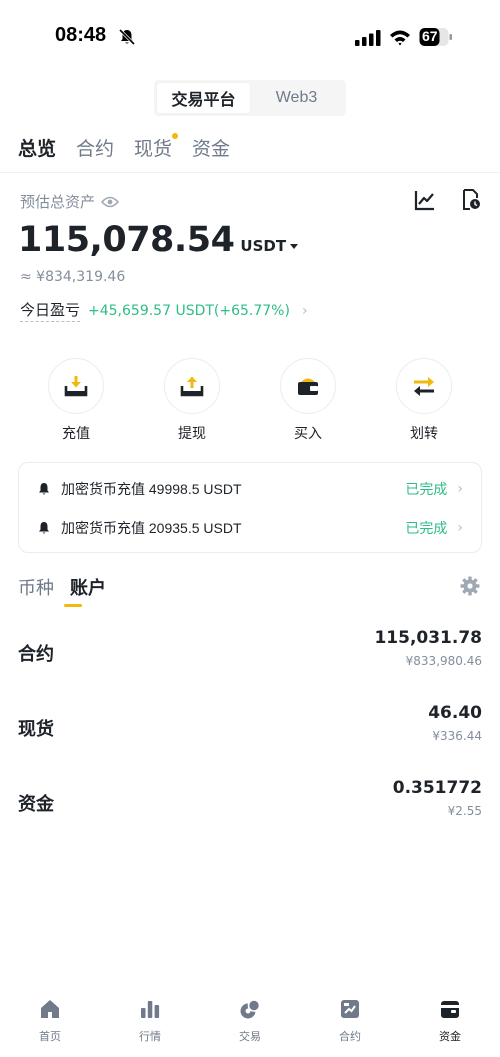 Image resolution: width=500 pixels, height=1057 pixels. I want to click on account-name: 资金, so click(36, 804).